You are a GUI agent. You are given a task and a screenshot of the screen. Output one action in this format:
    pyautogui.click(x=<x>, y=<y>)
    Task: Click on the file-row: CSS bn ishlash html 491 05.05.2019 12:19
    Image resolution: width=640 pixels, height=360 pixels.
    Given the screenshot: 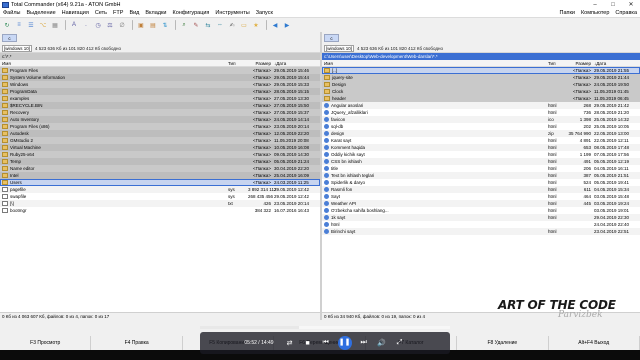 What is the action you would take?
    pyautogui.click(x=481, y=161)
    